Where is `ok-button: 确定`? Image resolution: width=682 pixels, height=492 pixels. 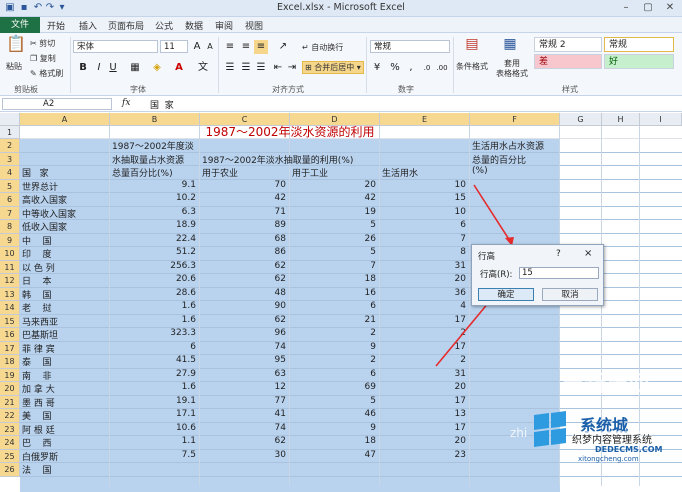 ok-button: 确定 is located at coordinates (506, 294).